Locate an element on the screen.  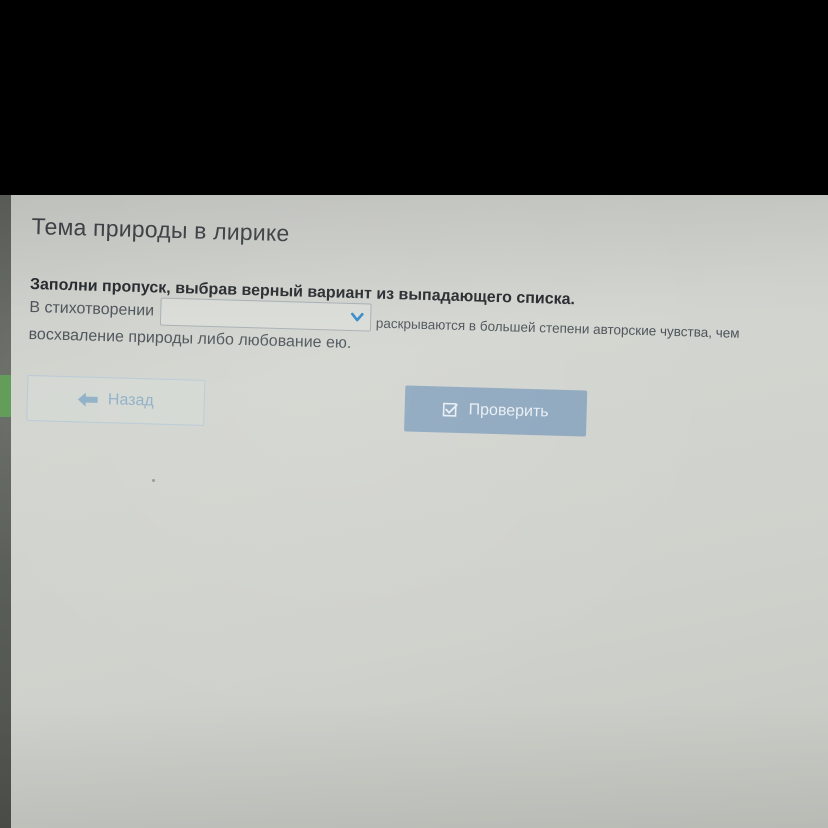
side-indicator is located at coordinates (5, 396).